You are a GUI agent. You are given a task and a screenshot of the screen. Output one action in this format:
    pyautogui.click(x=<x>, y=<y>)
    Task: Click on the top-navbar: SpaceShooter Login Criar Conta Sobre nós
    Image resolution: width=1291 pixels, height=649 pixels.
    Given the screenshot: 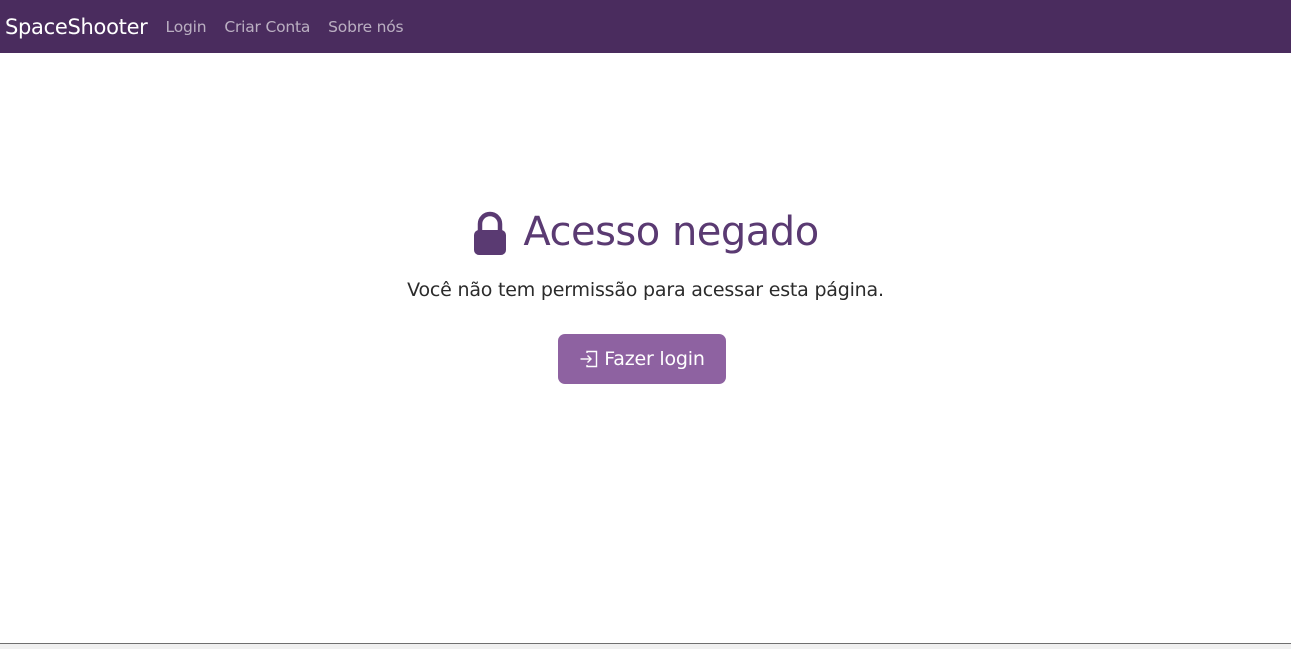 What is the action you would take?
    pyautogui.click(x=645, y=26)
    